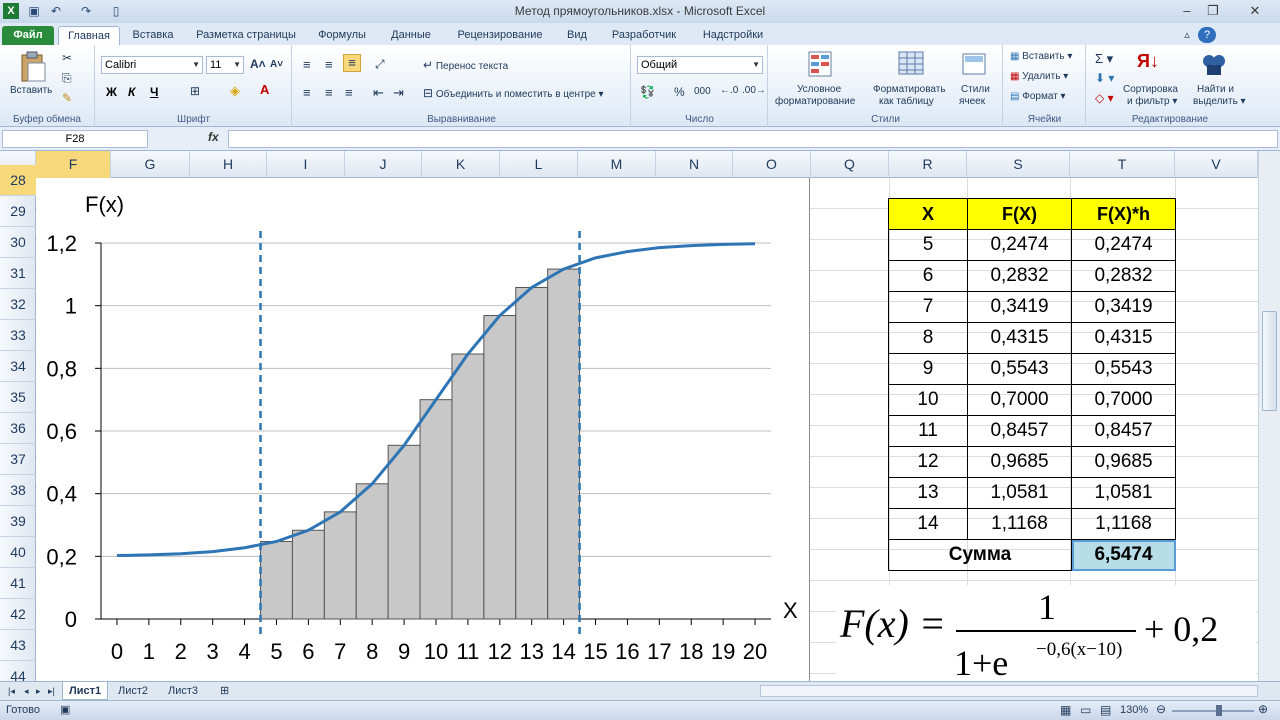 This screenshot has height=720, width=1280. I want to click on format-table-label: Форматировать, so click(909, 89).